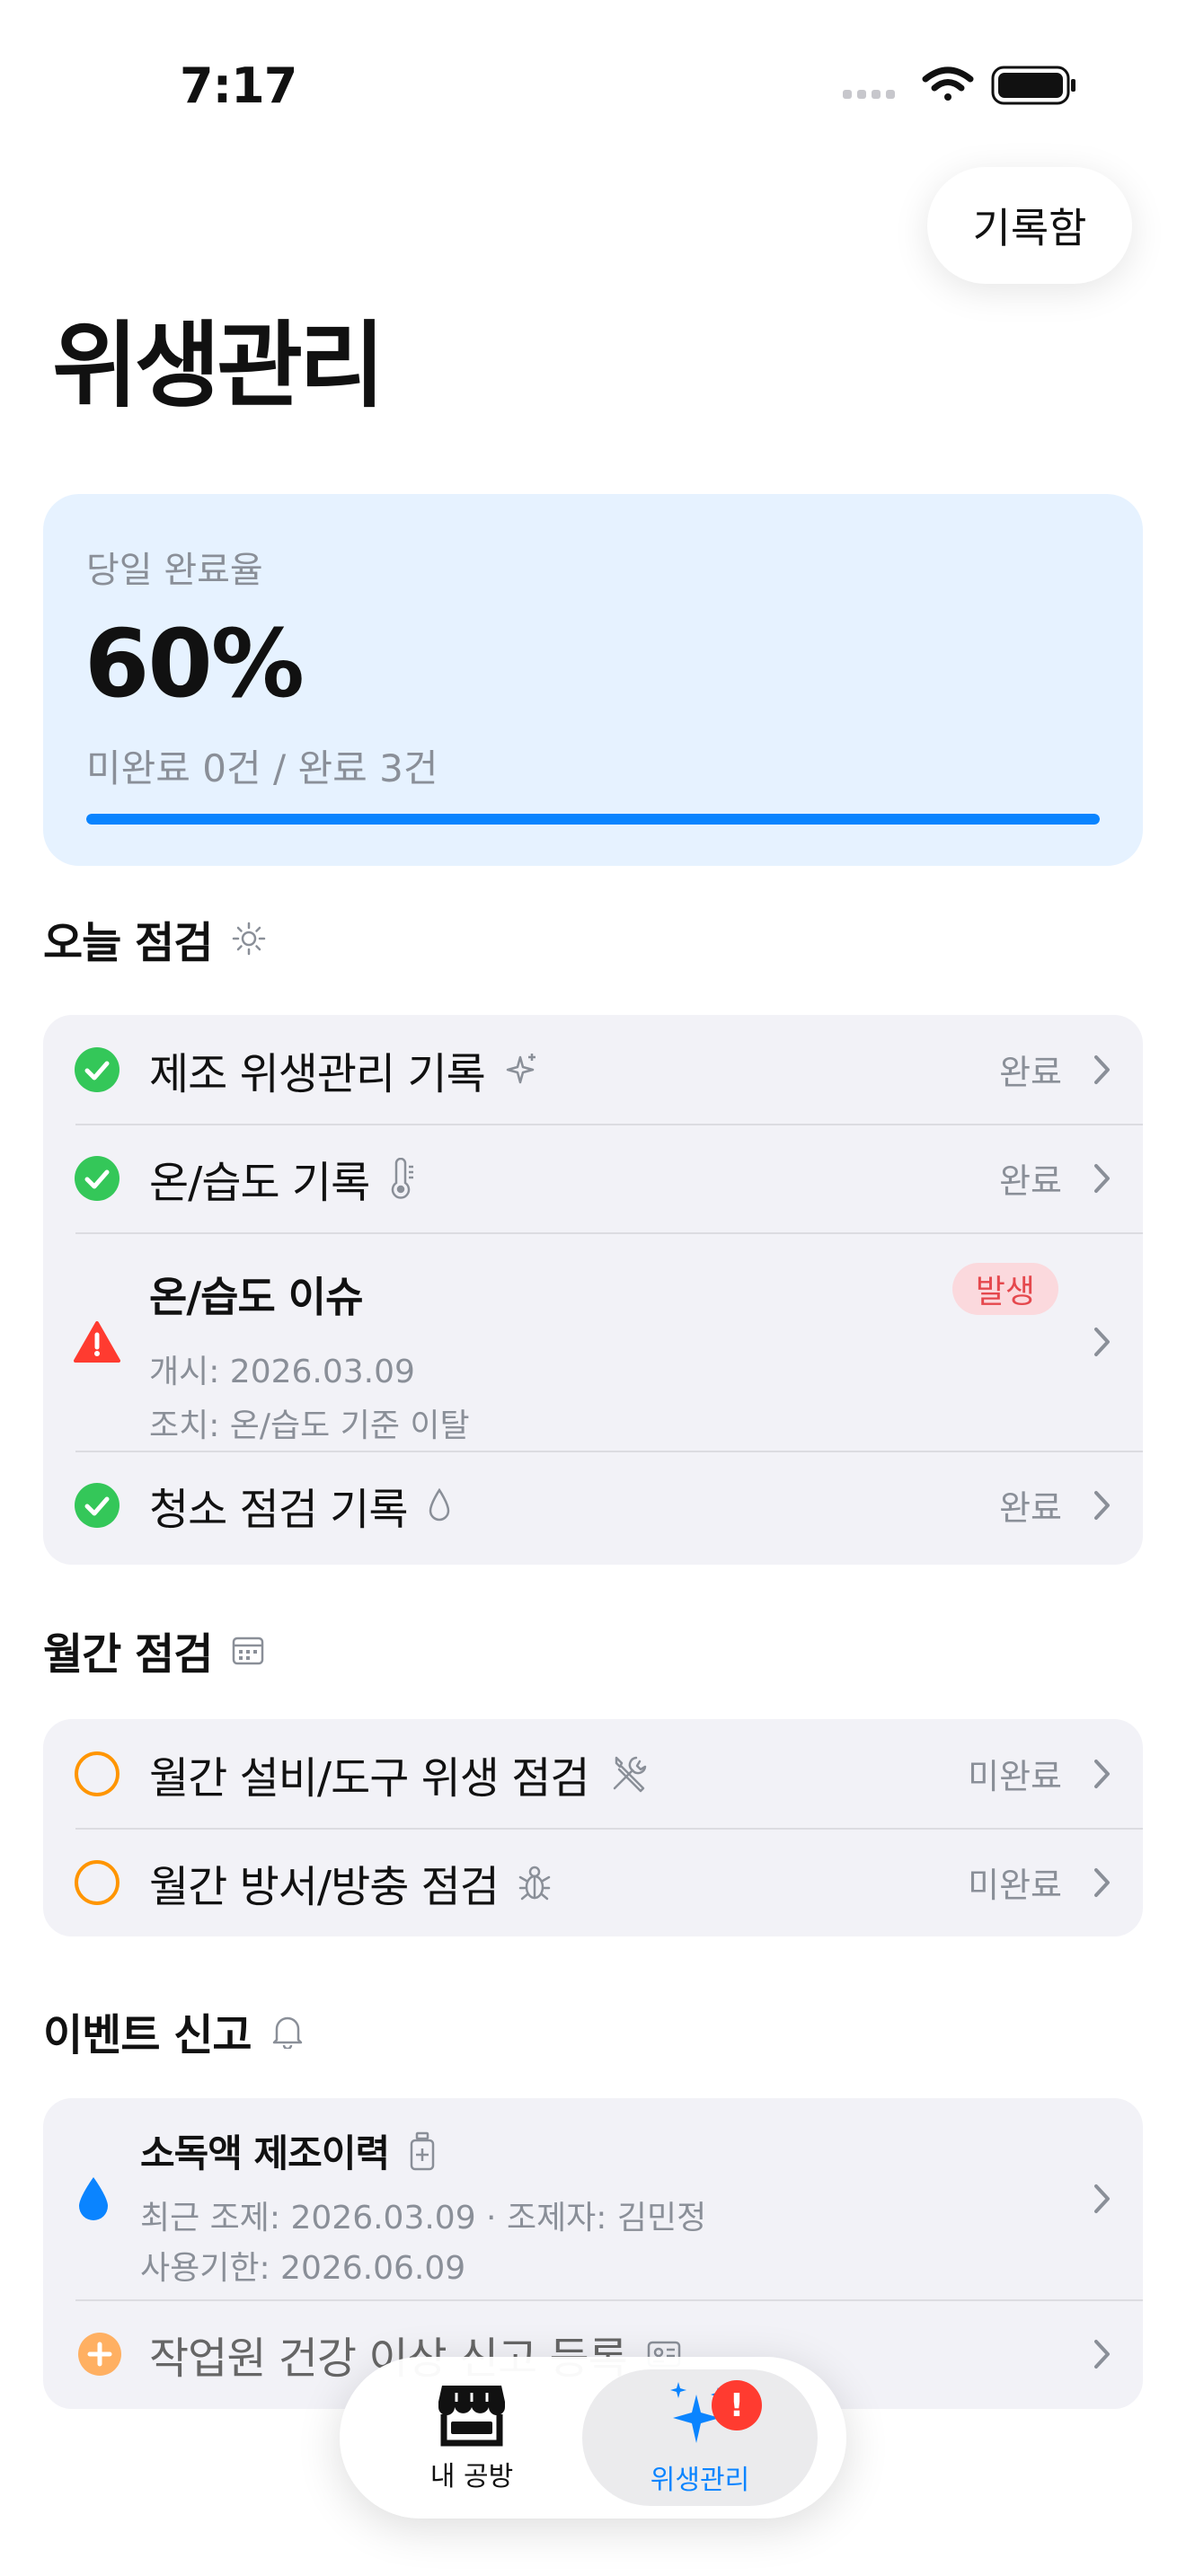 Image resolution: width=1186 pixels, height=2576 pixels. What do you see at coordinates (317, 1073) in the screenshot?
I see `list-item-title: 제조 위생관리 기록` at bounding box center [317, 1073].